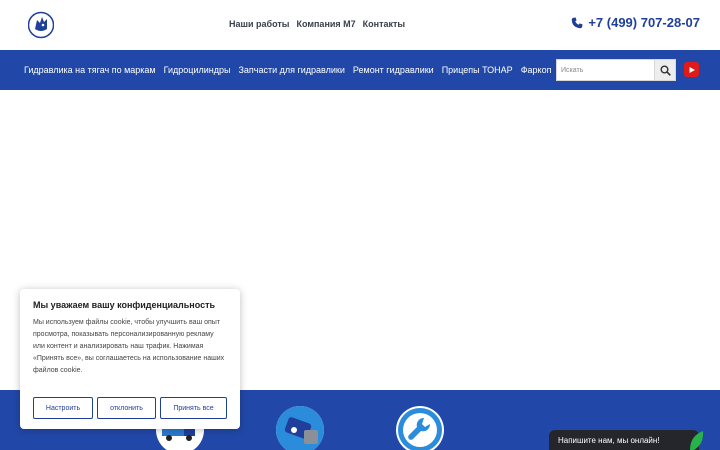 This screenshot has width=720, height=450. I want to click on cookie-title: Мы уважаем вашу конфиденциальность, so click(124, 305).